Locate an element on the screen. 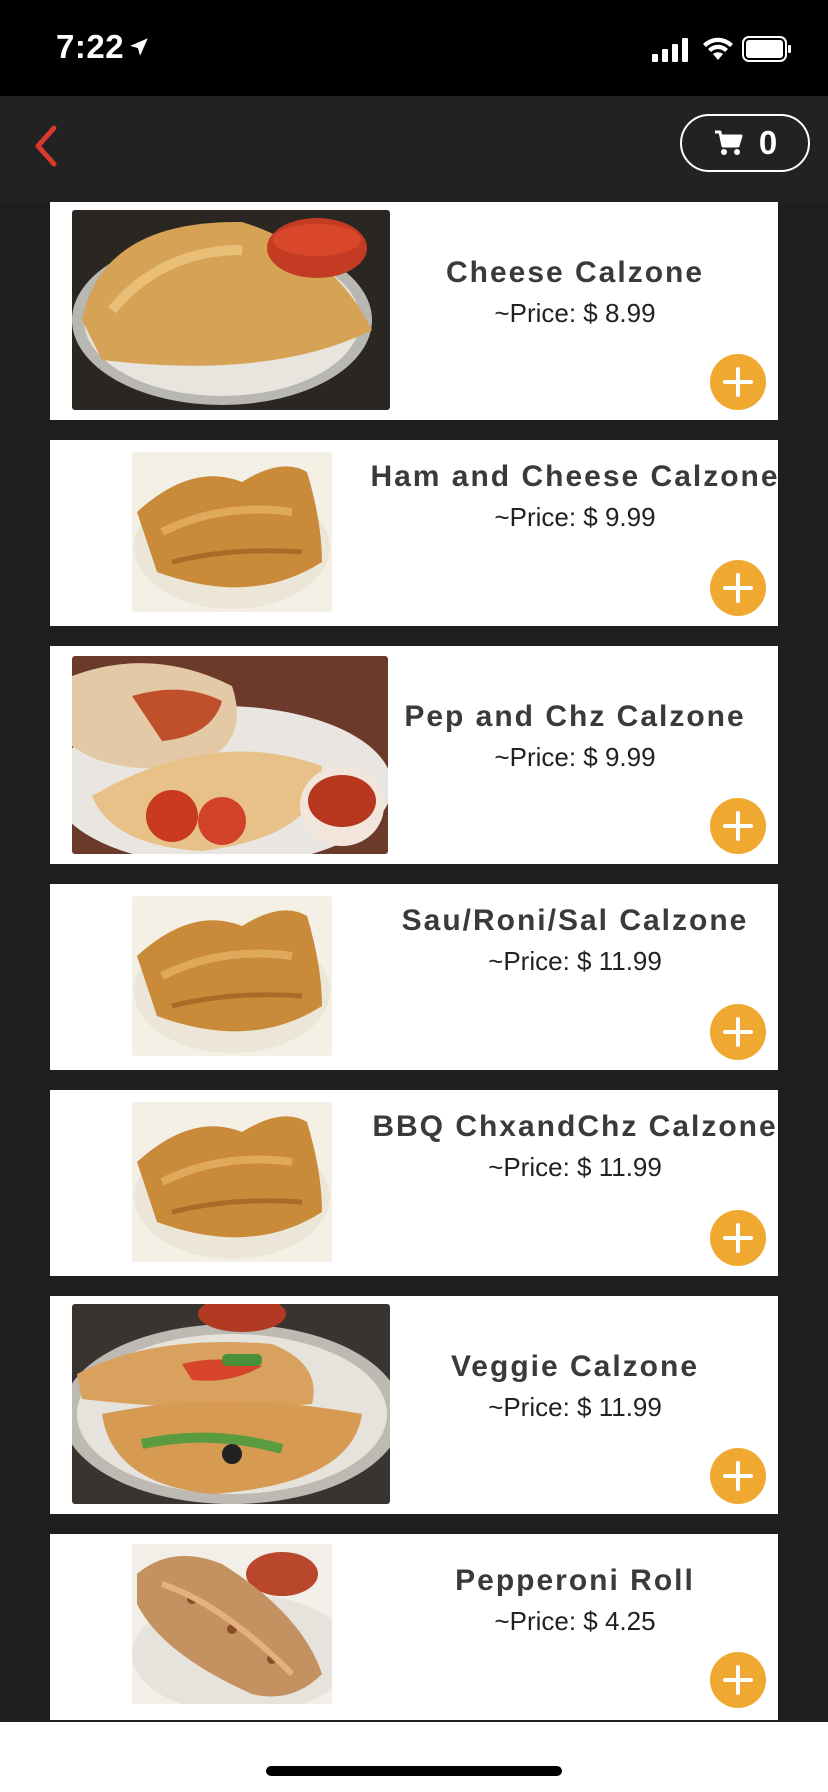 The width and height of the screenshot is (828, 1792). cart-count: 0 is located at coordinates (768, 142).